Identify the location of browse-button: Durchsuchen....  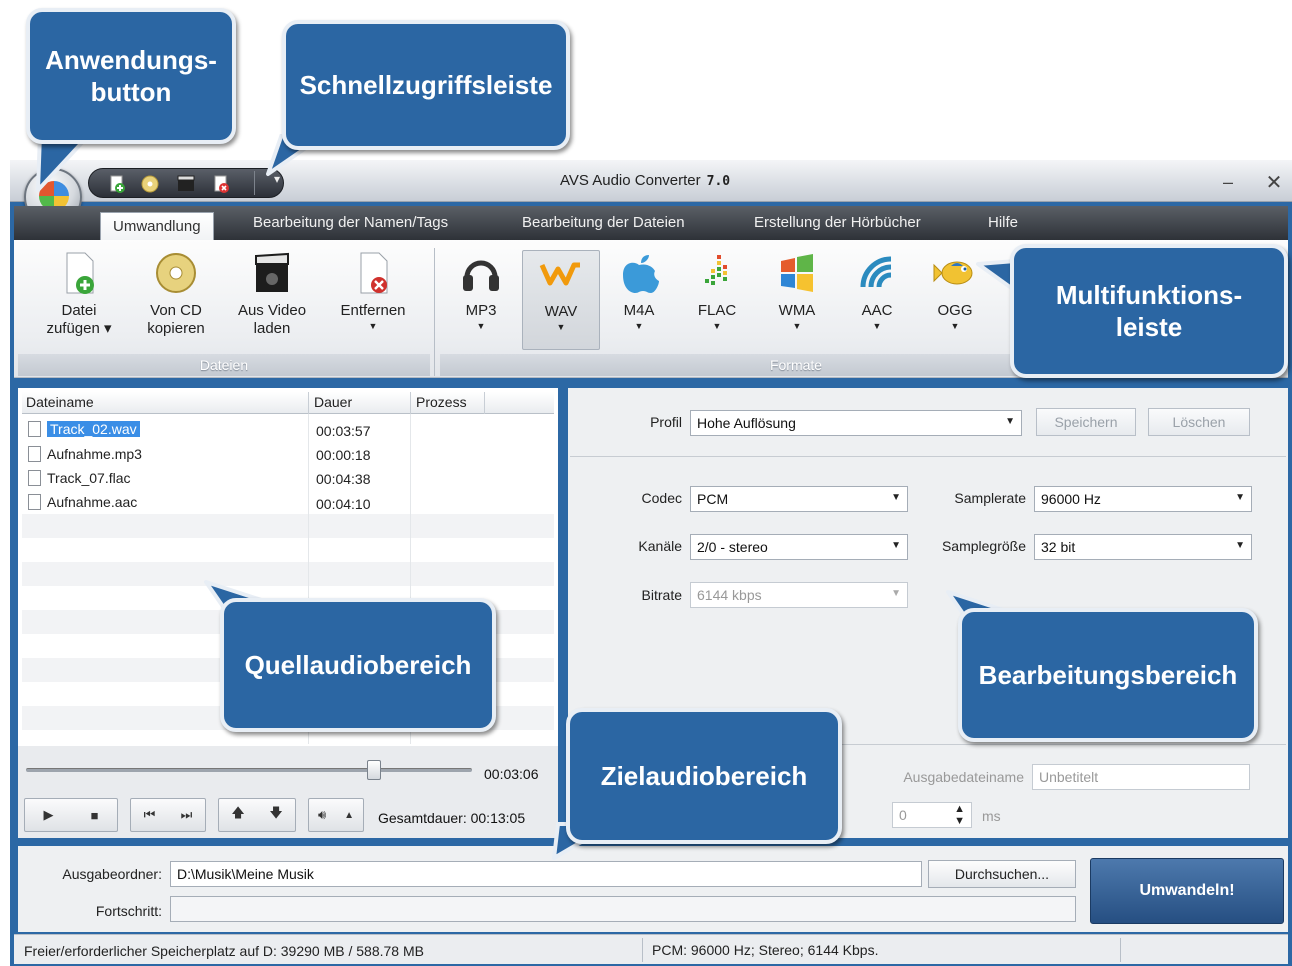
(1002, 874).